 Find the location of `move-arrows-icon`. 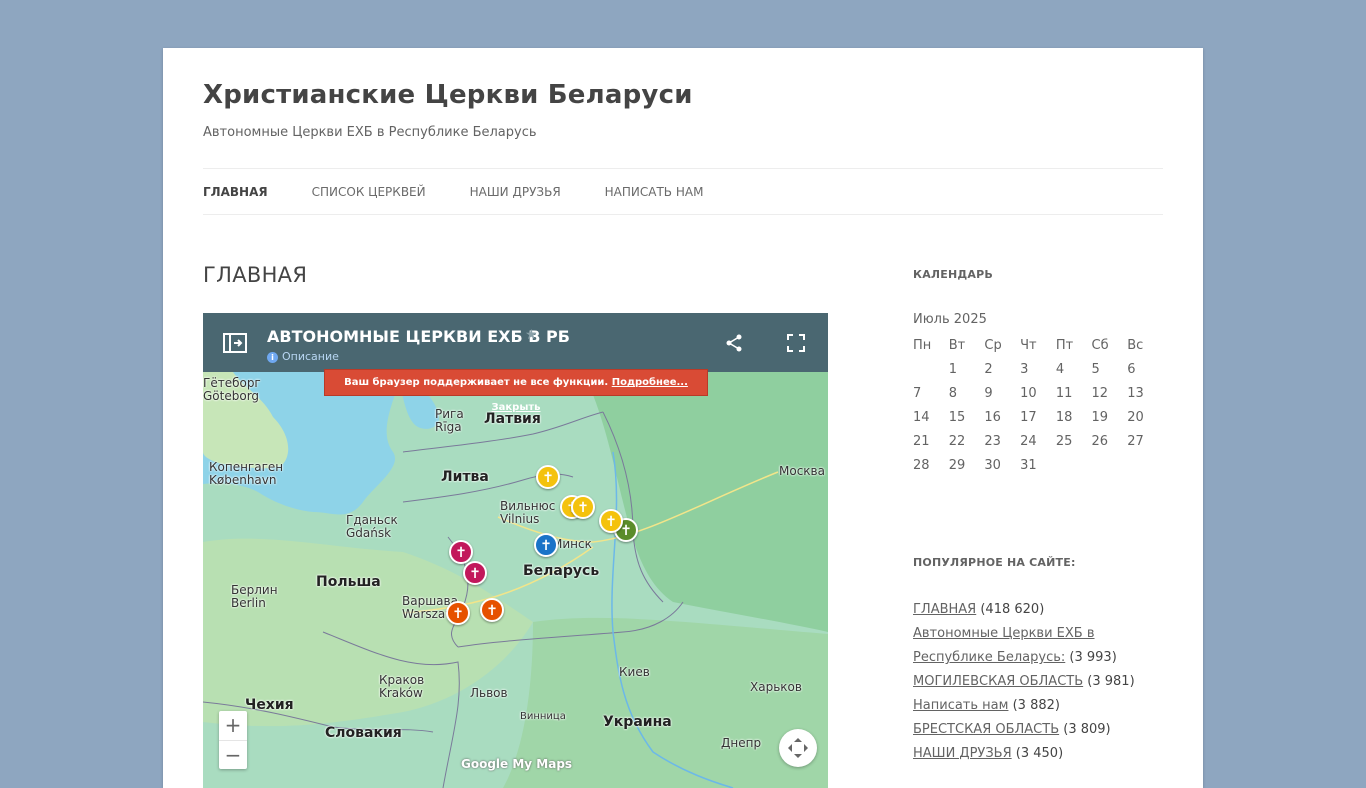

move-arrows-icon is located at coordinates (798, 748).